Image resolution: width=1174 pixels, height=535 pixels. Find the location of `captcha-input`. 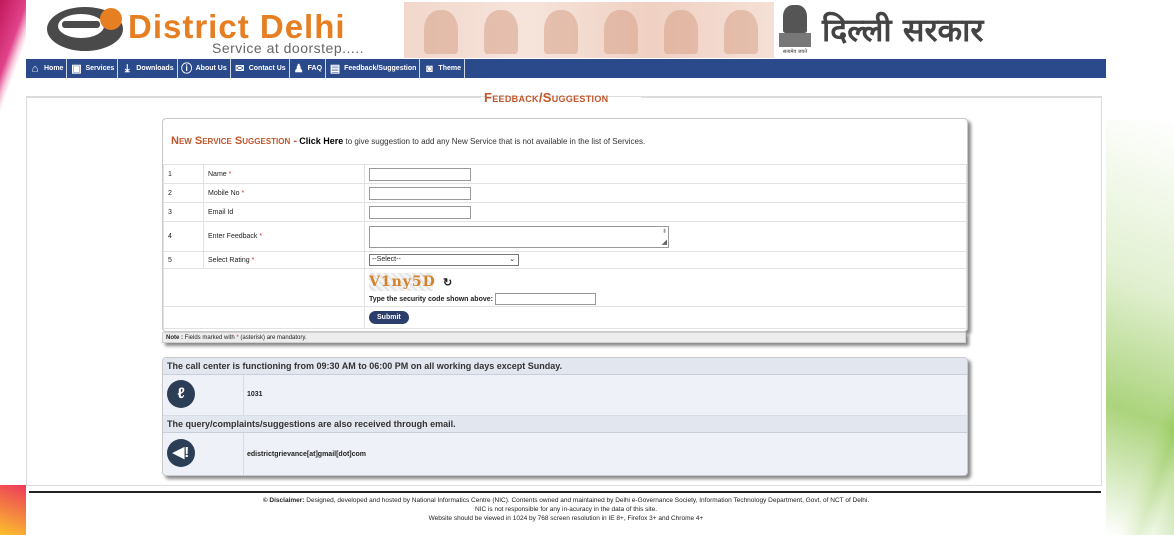

captcha-input is located at coordinates (545, 298).